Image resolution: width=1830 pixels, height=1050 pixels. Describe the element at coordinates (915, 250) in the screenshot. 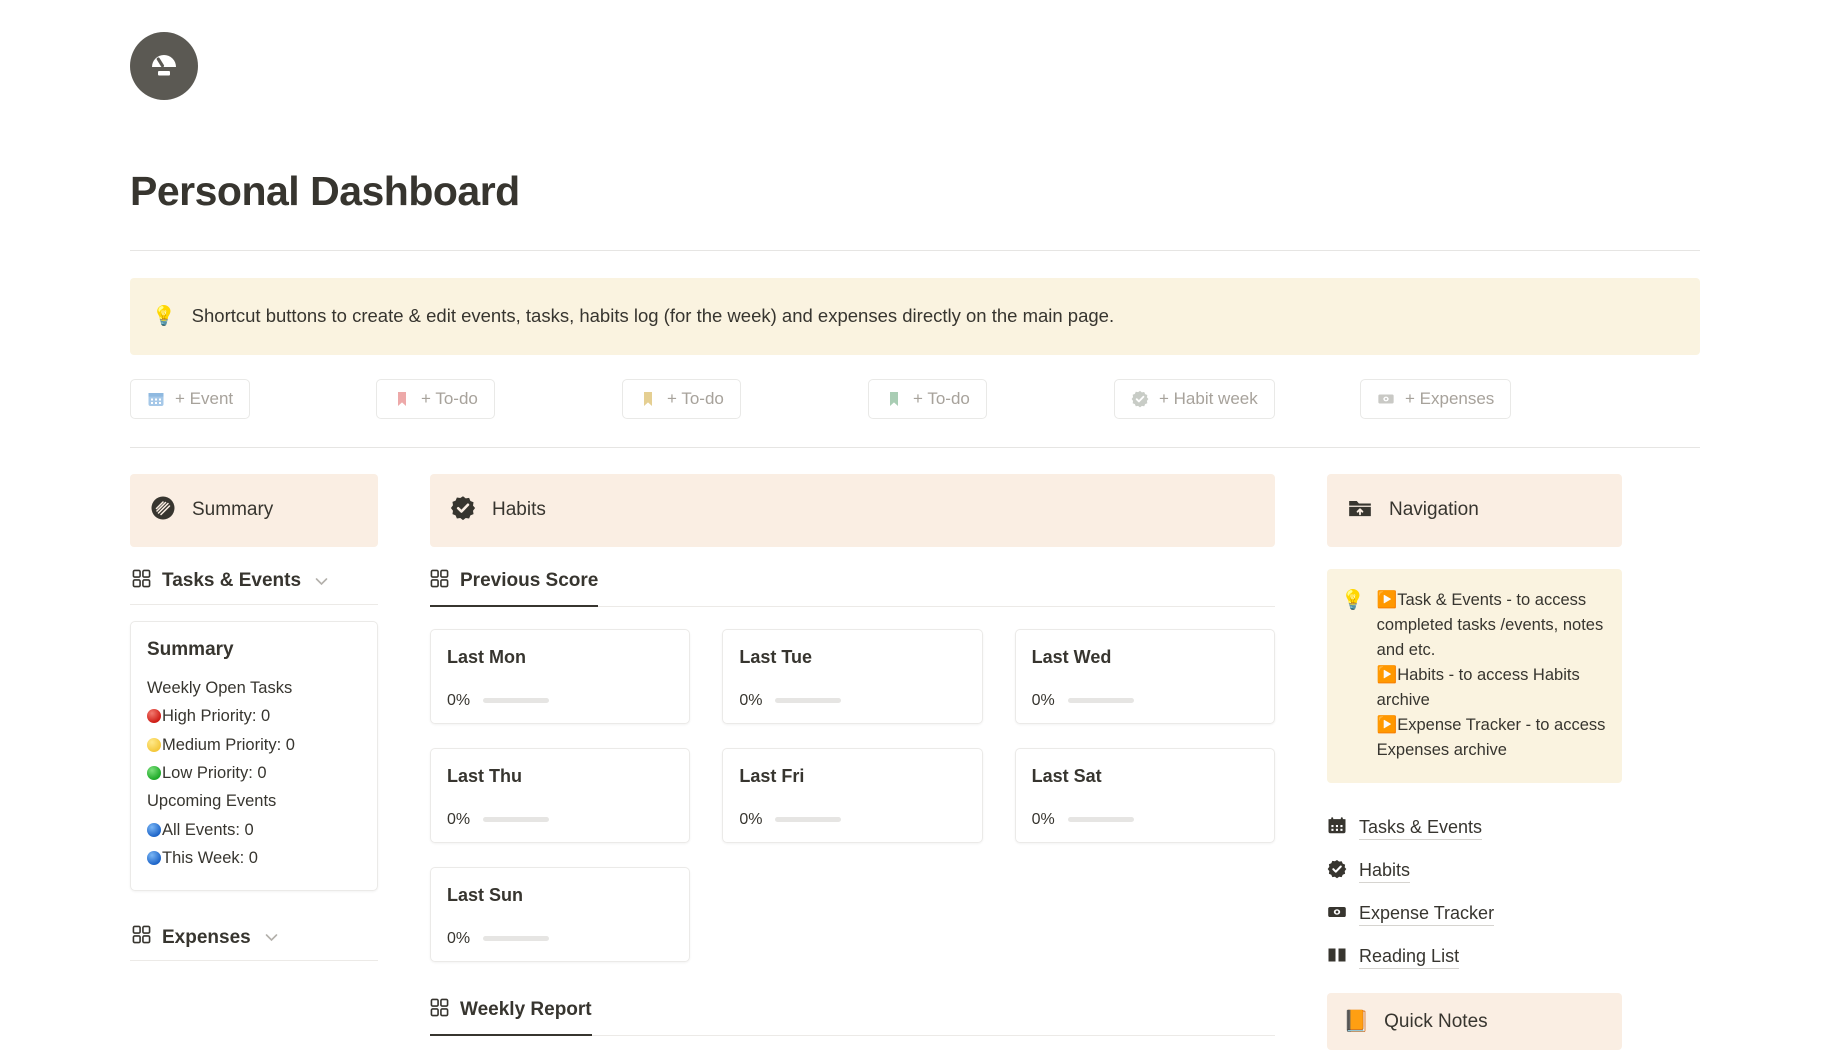

I see `title-divider` at that location.